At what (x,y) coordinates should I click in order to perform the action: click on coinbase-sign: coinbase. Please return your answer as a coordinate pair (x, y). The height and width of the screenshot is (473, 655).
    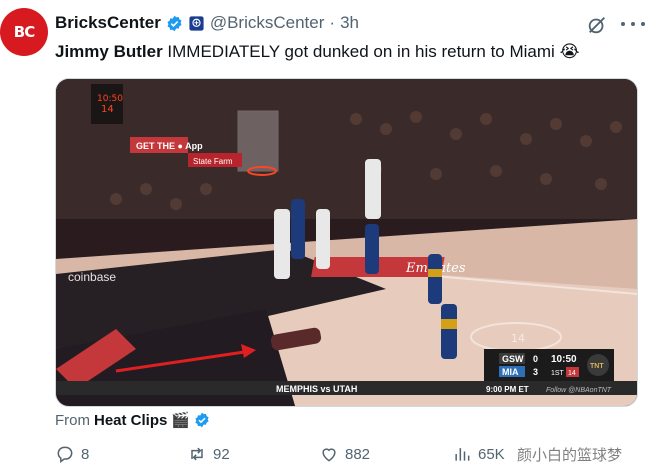
    Looking at the image, I should click on (92, 277).